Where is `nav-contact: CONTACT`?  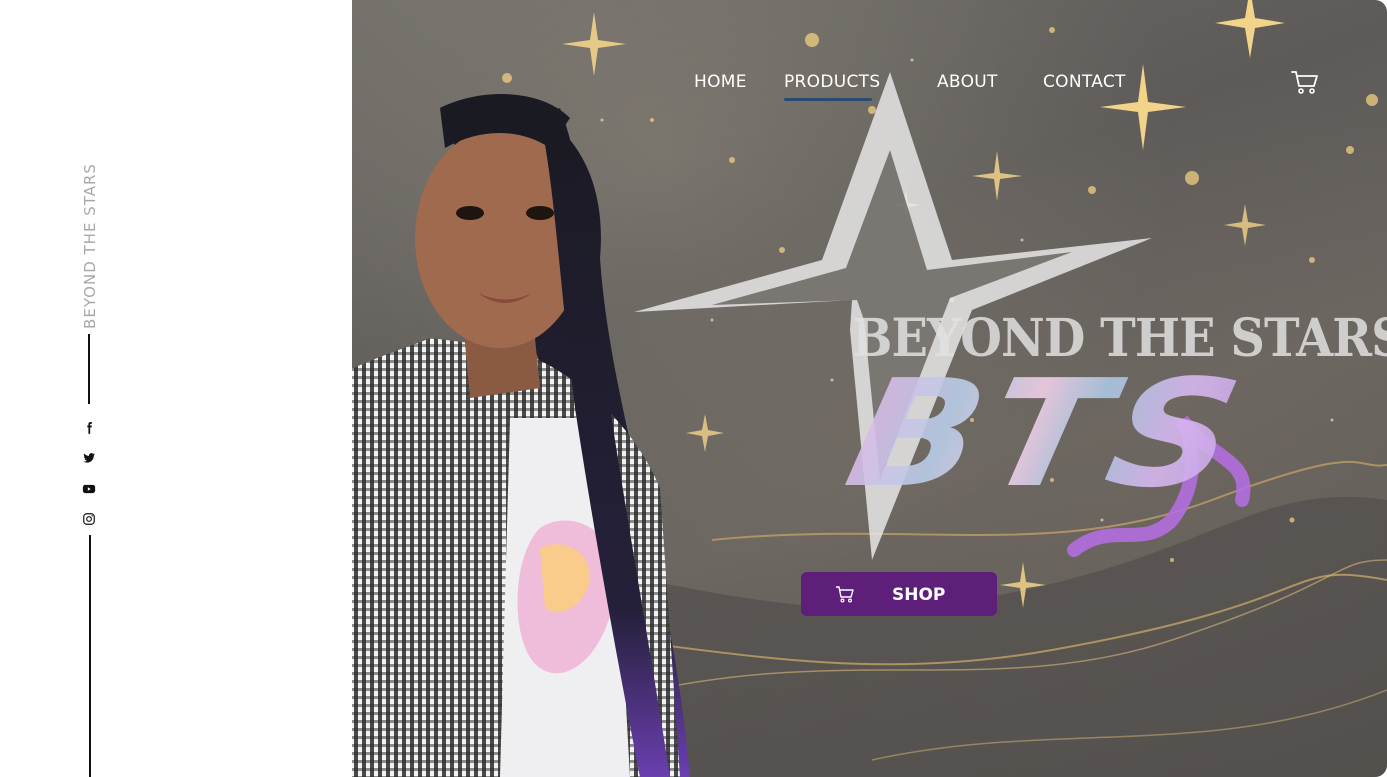 nav-contact: CONTACT is located at coordinates (1084, 82).